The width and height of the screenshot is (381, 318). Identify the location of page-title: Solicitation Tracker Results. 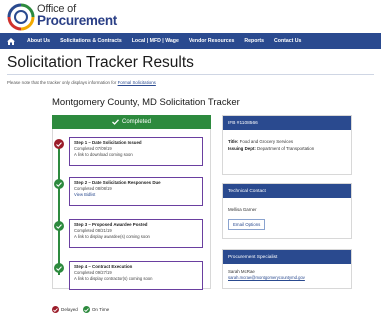
(100, 62).